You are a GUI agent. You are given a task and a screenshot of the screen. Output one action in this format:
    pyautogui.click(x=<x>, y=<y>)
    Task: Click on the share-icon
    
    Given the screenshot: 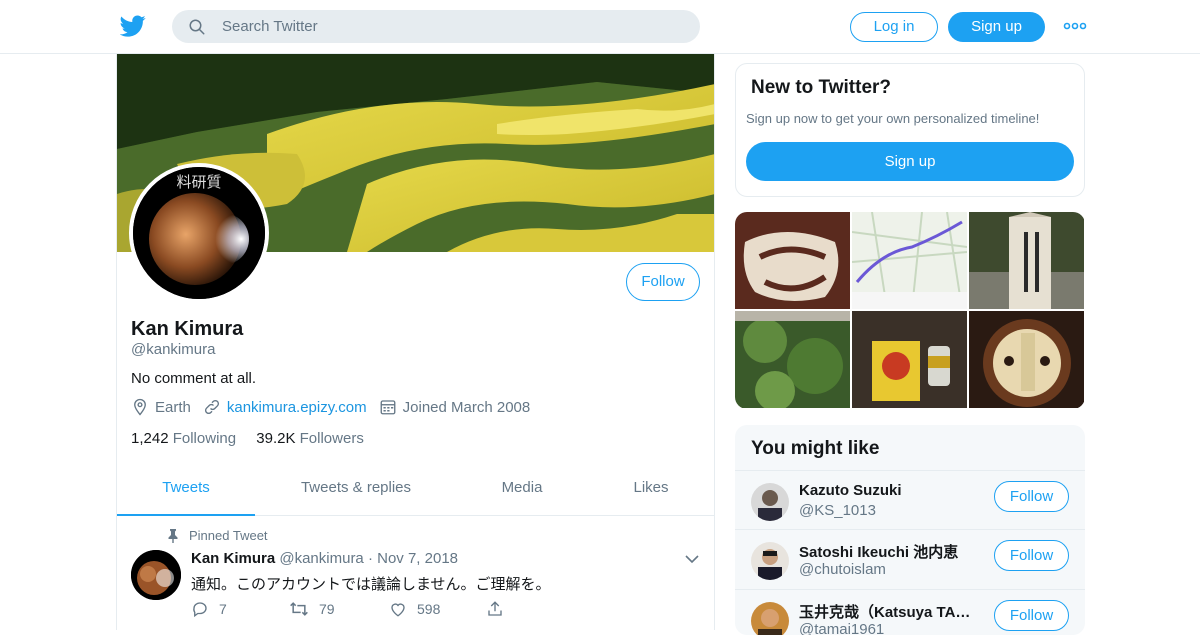 What is the action you would take?
    pyautogui.click(x=495, y=608)
    